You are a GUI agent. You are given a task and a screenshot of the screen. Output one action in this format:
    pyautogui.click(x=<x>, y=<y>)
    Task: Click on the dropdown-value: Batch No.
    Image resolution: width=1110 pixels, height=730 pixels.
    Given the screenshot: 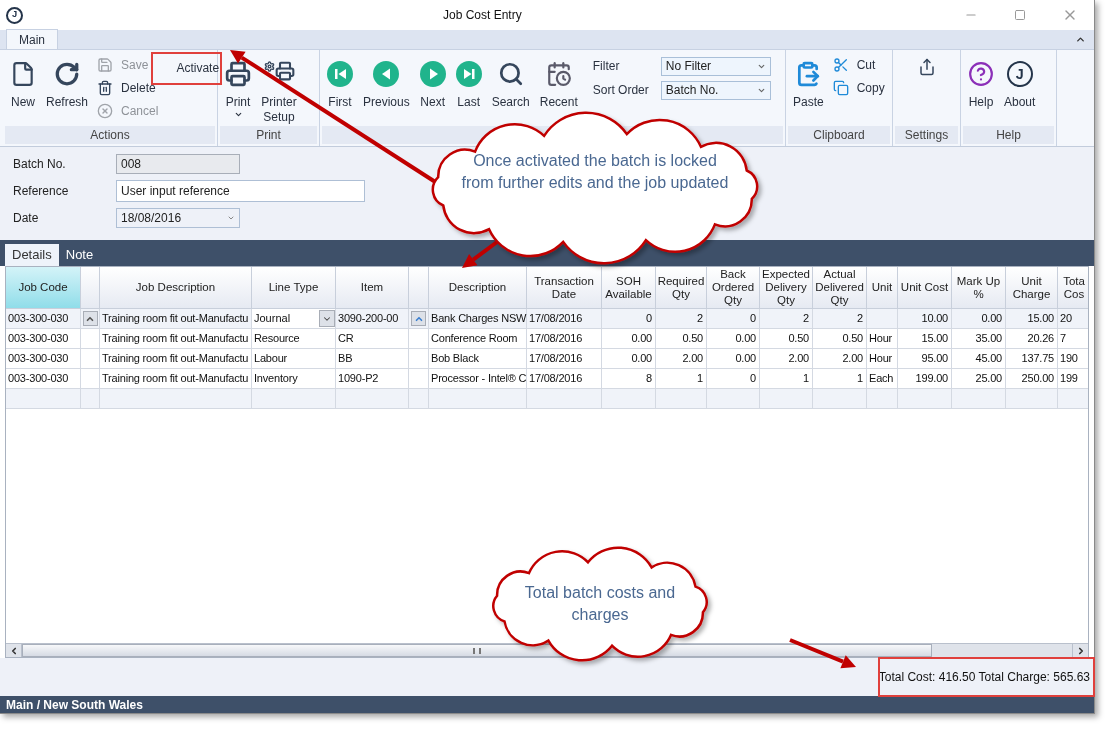 What is the action you would take?
    pyautogui.click(x=692, y=90)
    